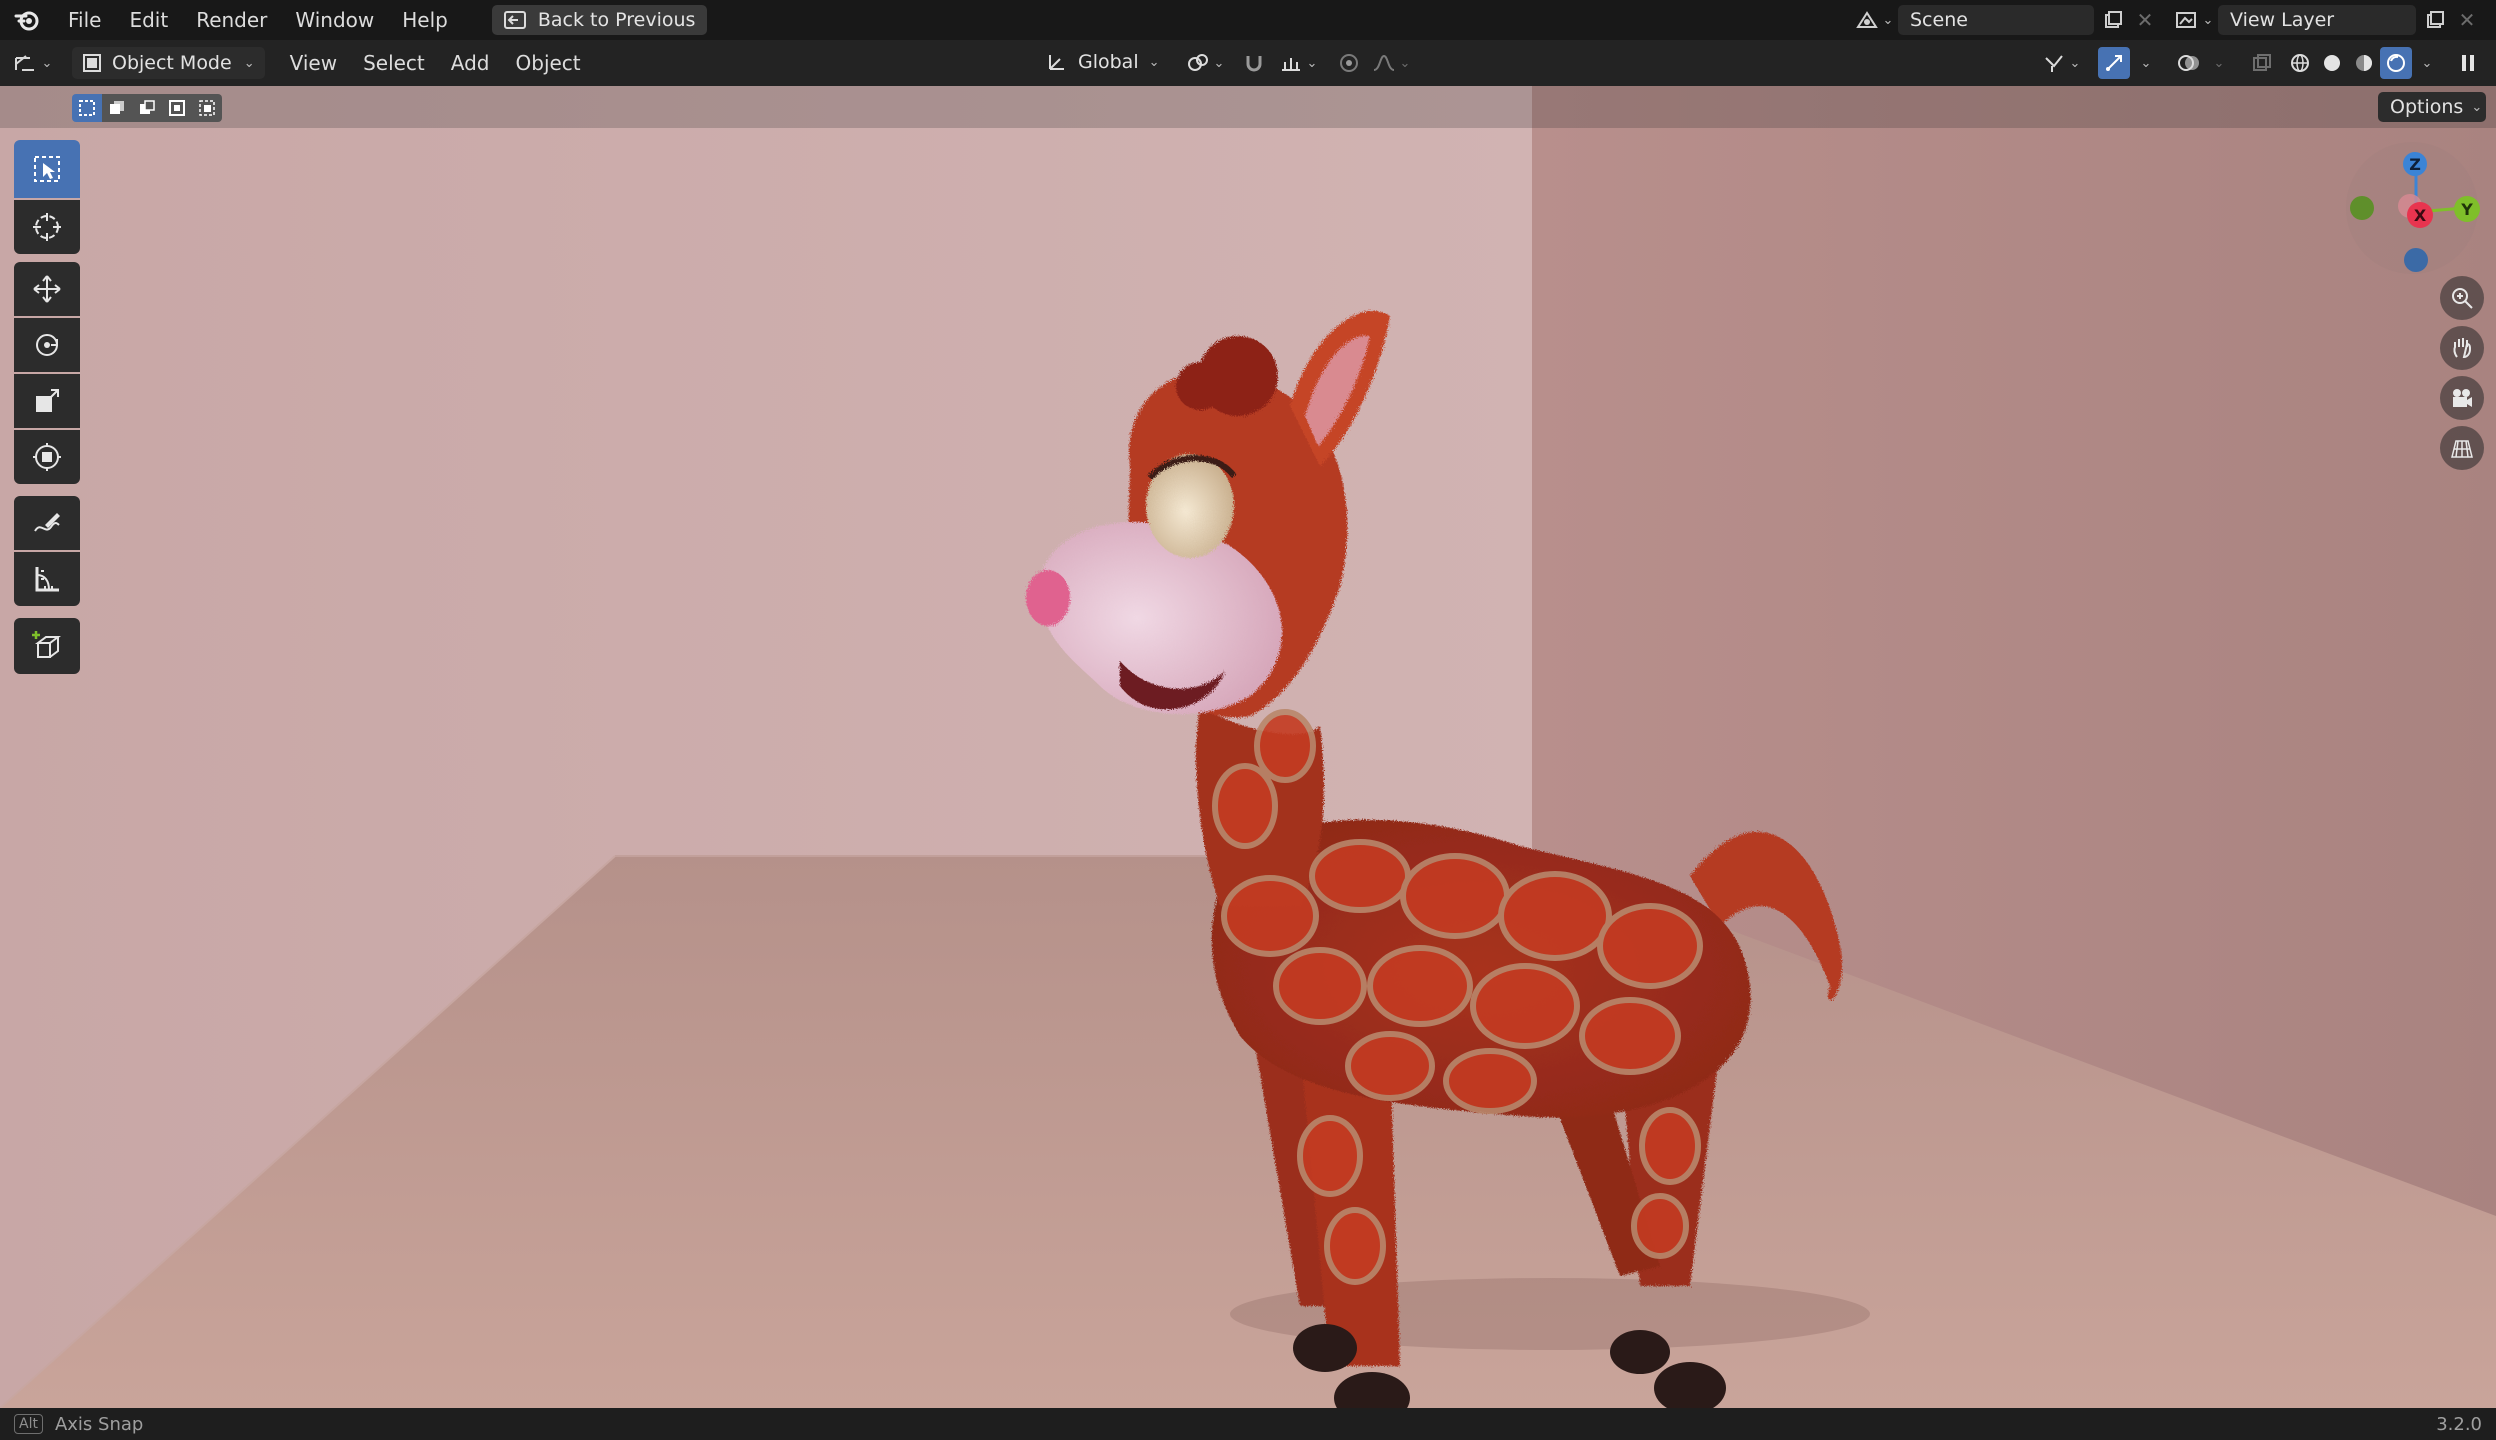 The image size is (2496, 1440). I want to click on menu-help: Help, so click(425, 20).